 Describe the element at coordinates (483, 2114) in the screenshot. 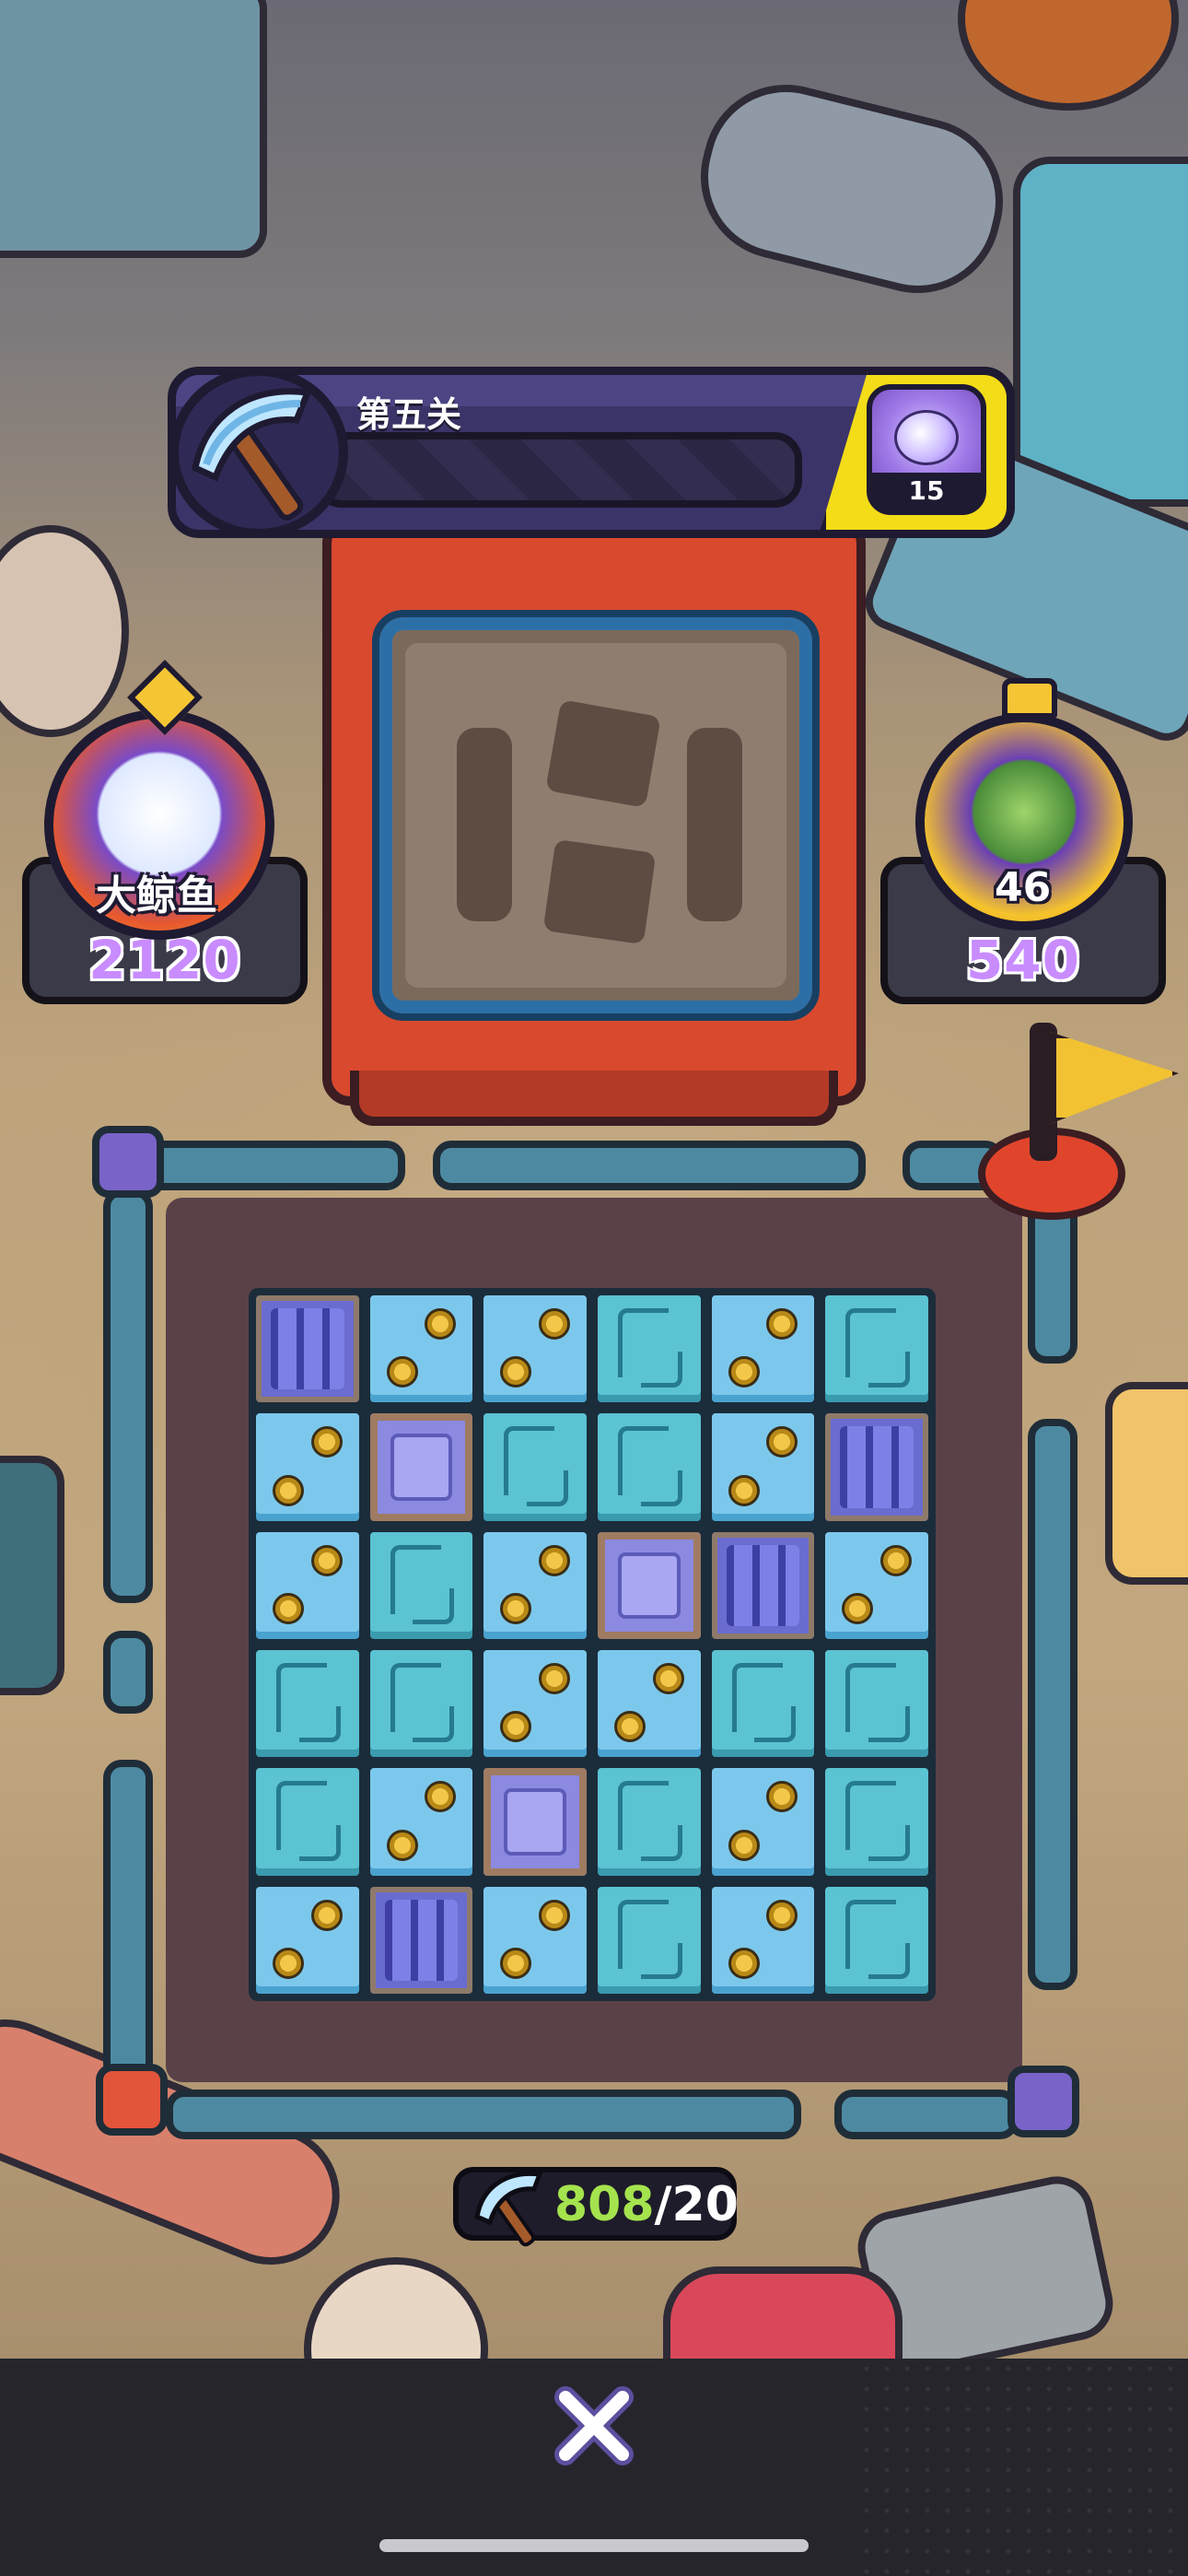

I see `pipe-bottom-left` at that location.